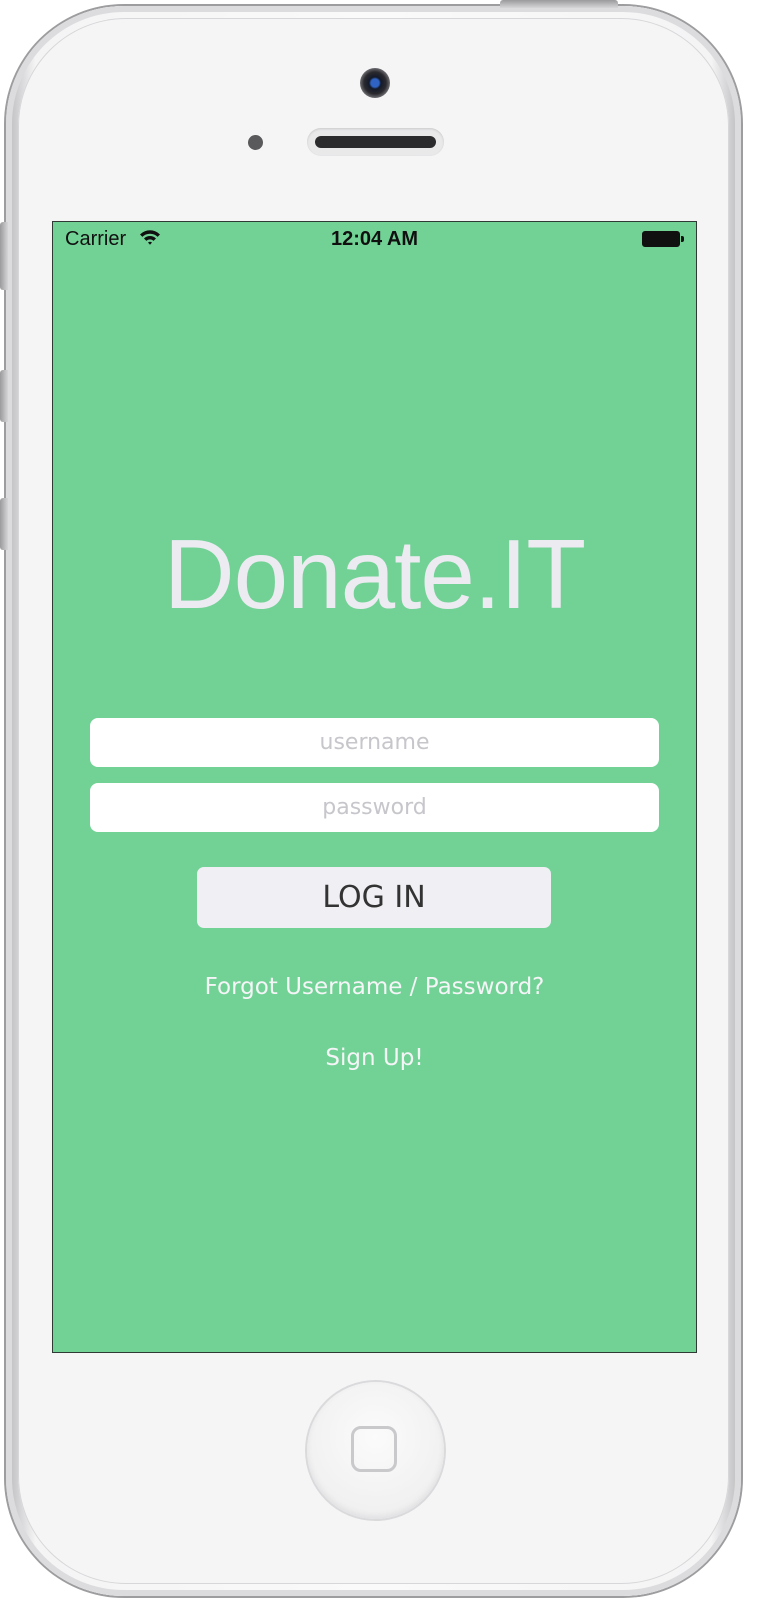 The width and height of the screenshot is (766, 1602). I want to click on front-camera-icon, so click(375, 83).